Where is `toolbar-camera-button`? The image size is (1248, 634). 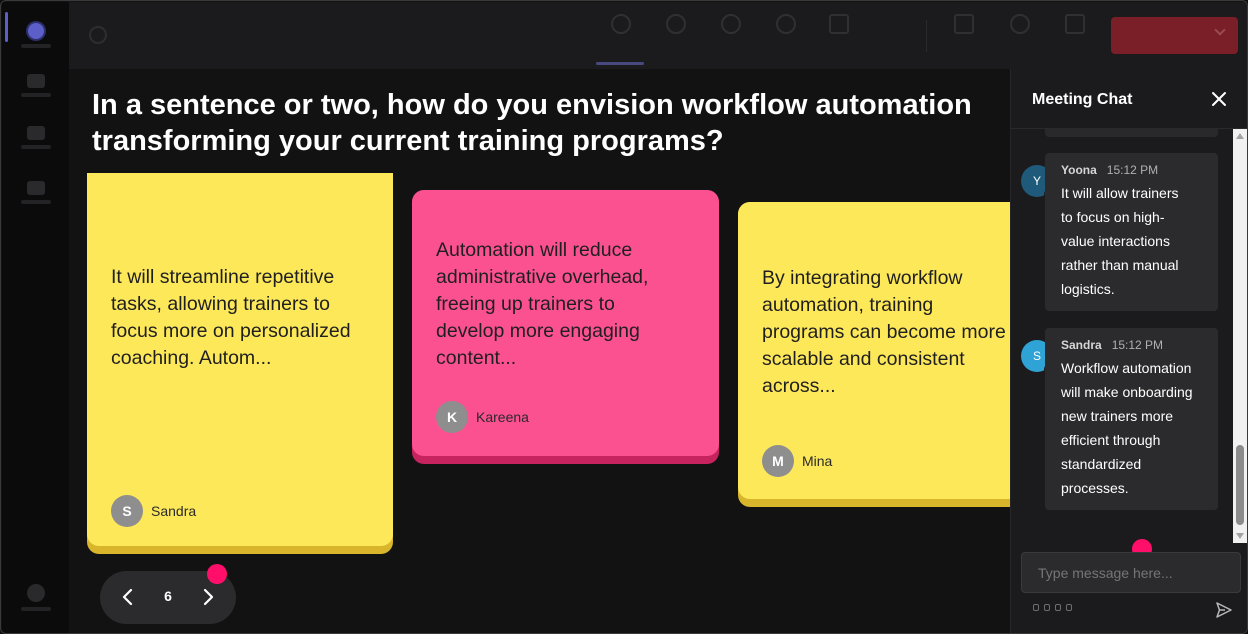
toolbar-camera-button is located at coordinates (964, 38).